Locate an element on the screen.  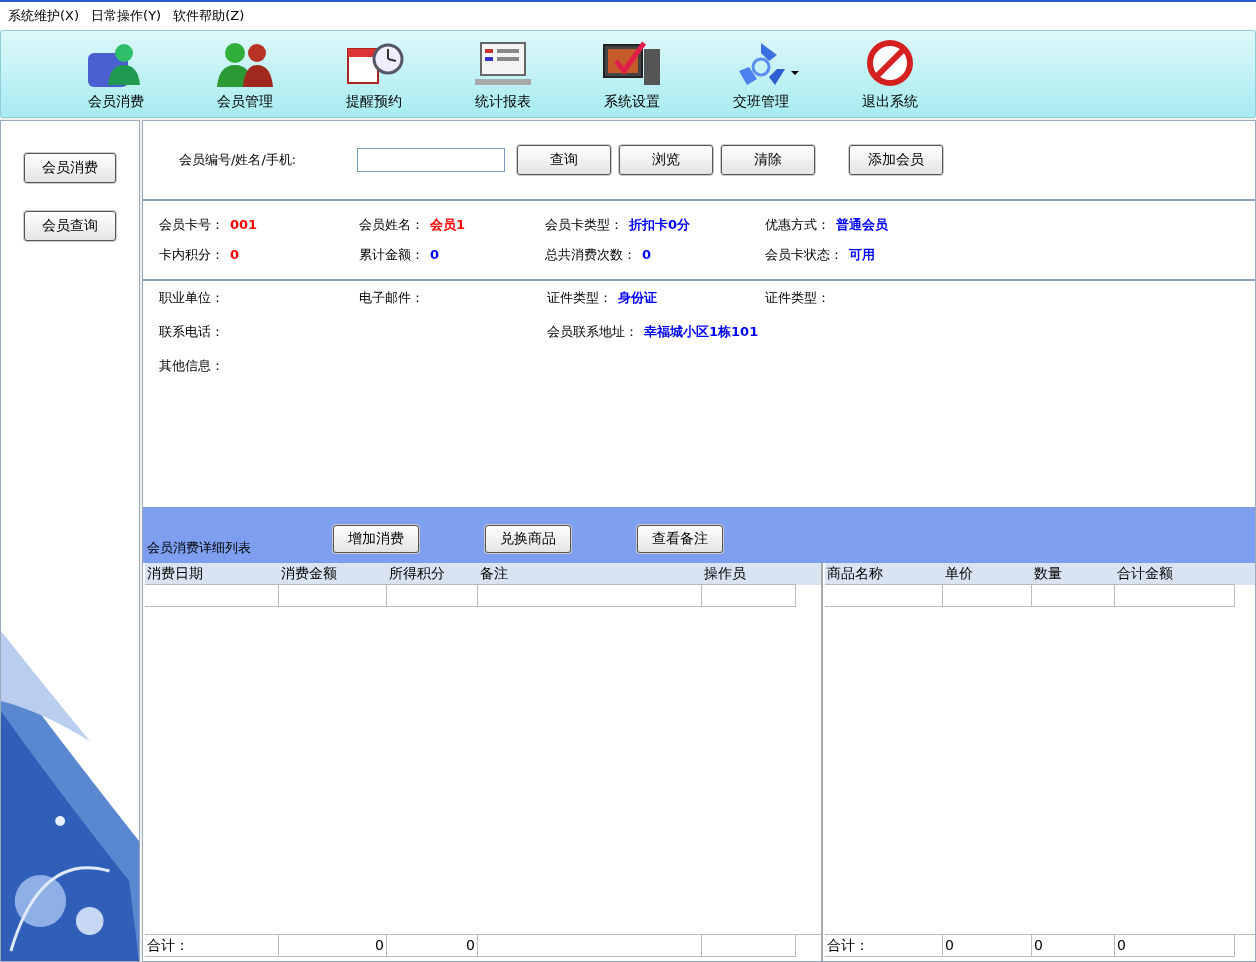
toolbar-button: 会员管理 is located at coordinates (244, 74).